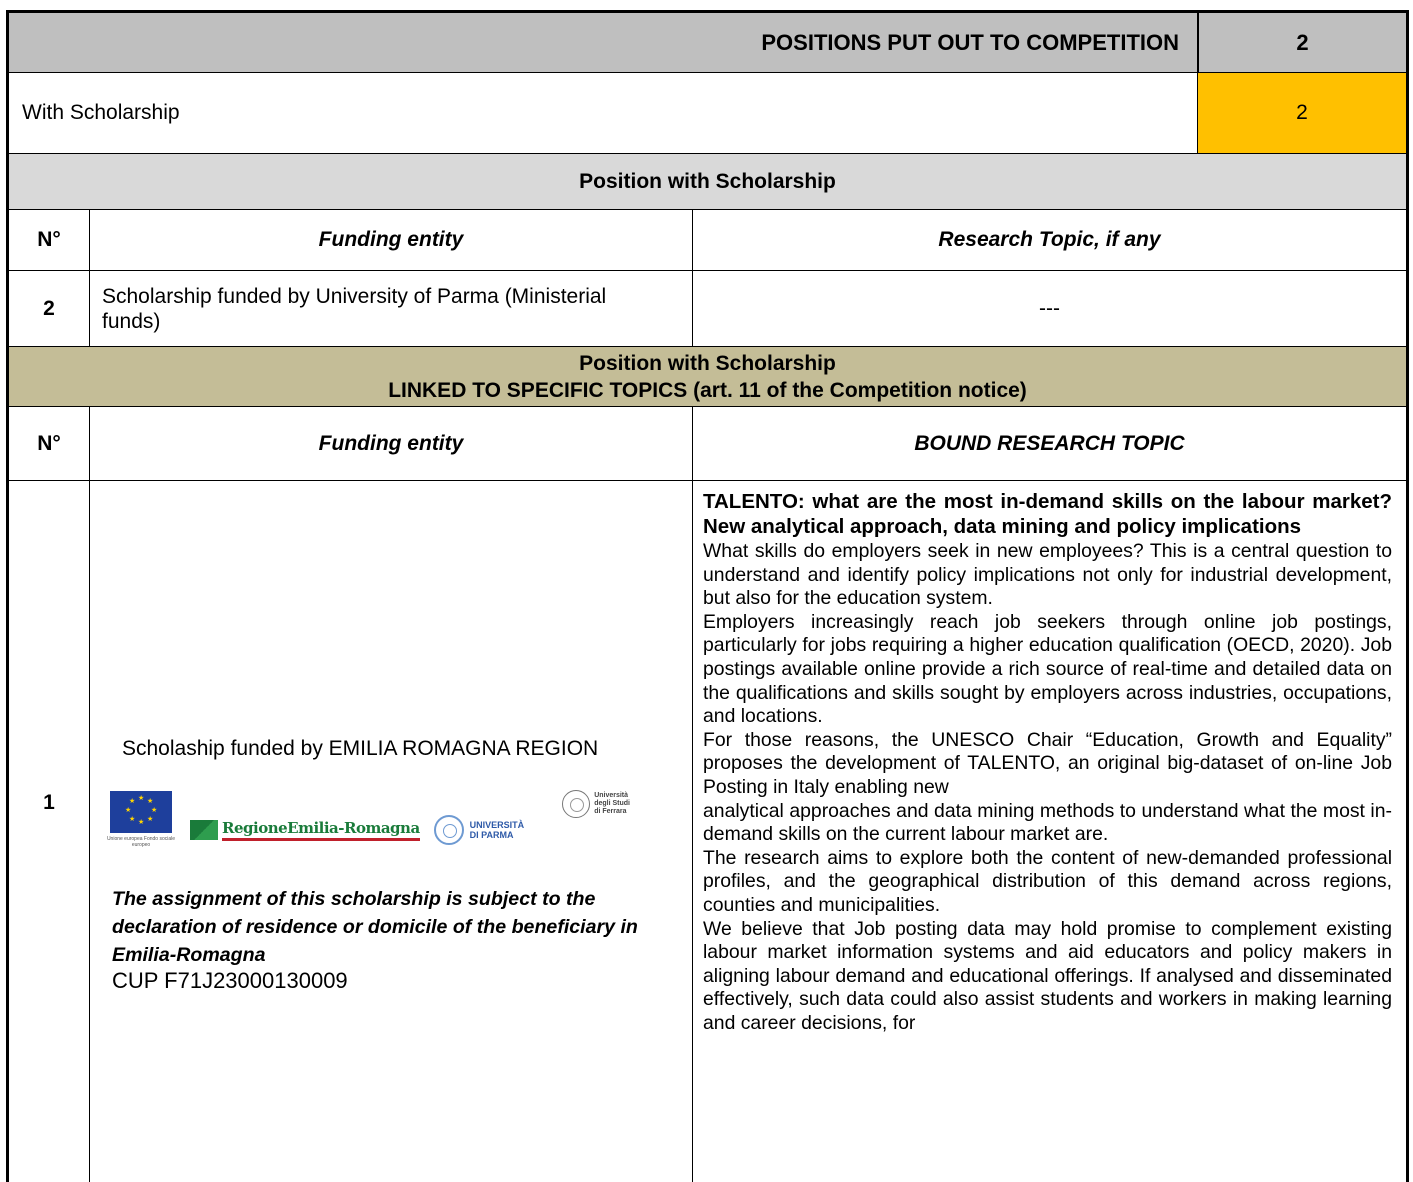  I want to click on regione-text: RegioneEmilia-Romagna, so click(321, 830).